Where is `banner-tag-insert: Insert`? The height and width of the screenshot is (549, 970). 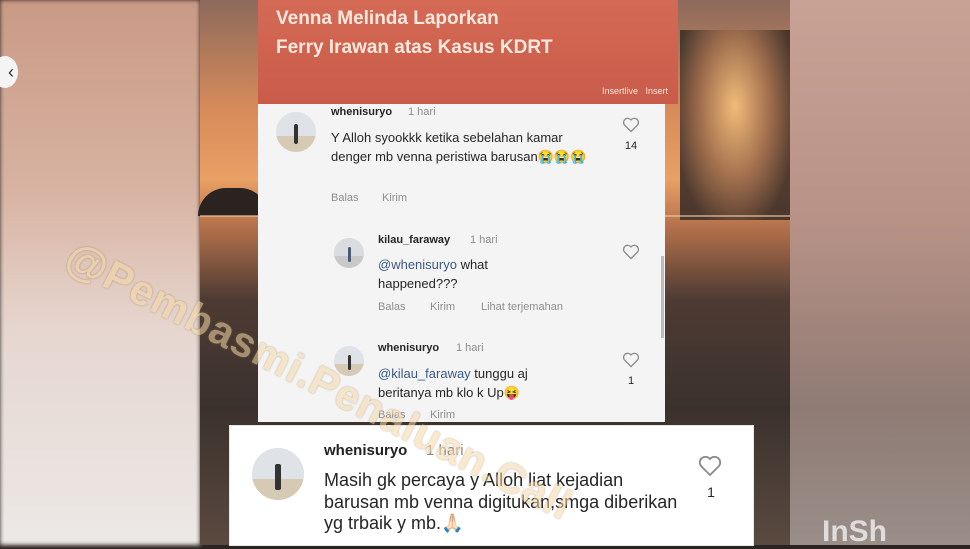 banner-tag-insert: Insert is located at coordinates (656, 91).